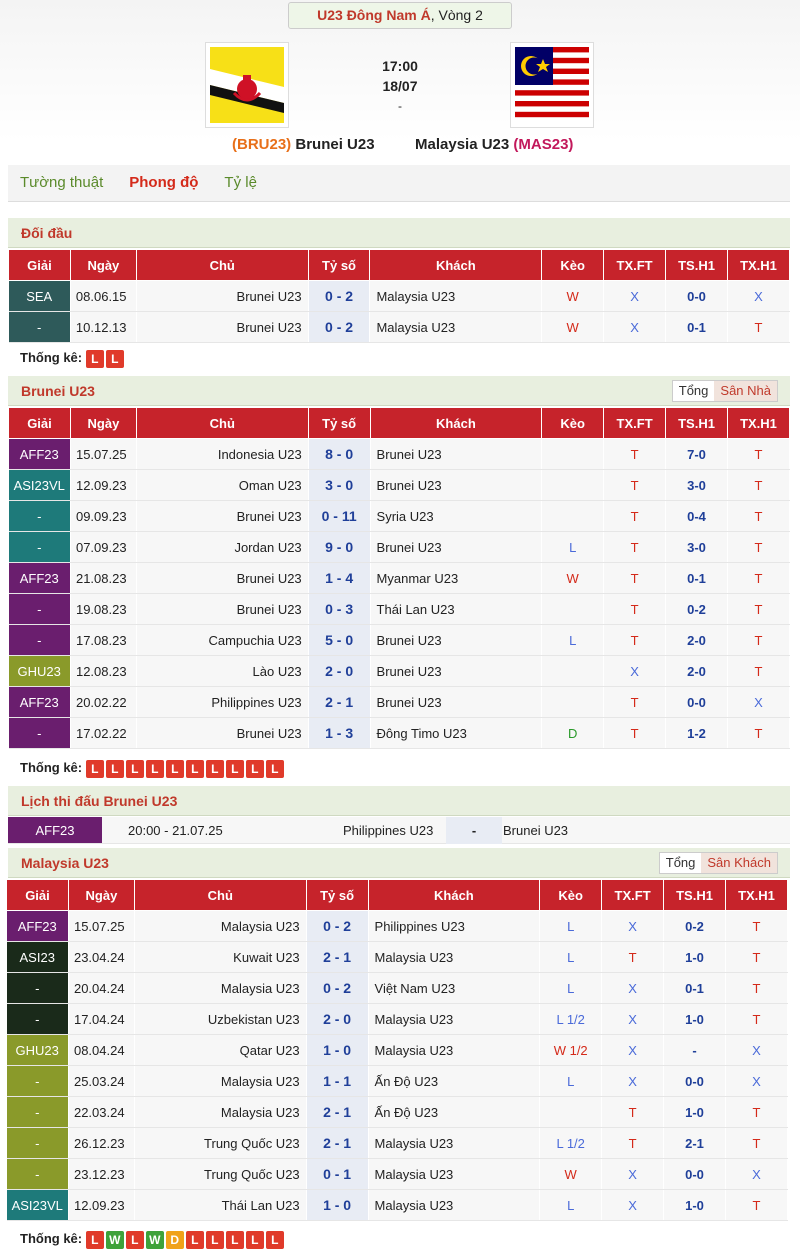 This screenshot has width=800, height=1254. What do you see at coordinates (337, 1205) in the screenshot?
I see `score-cell: 1 - 0` at bounding box center [337, 1205].